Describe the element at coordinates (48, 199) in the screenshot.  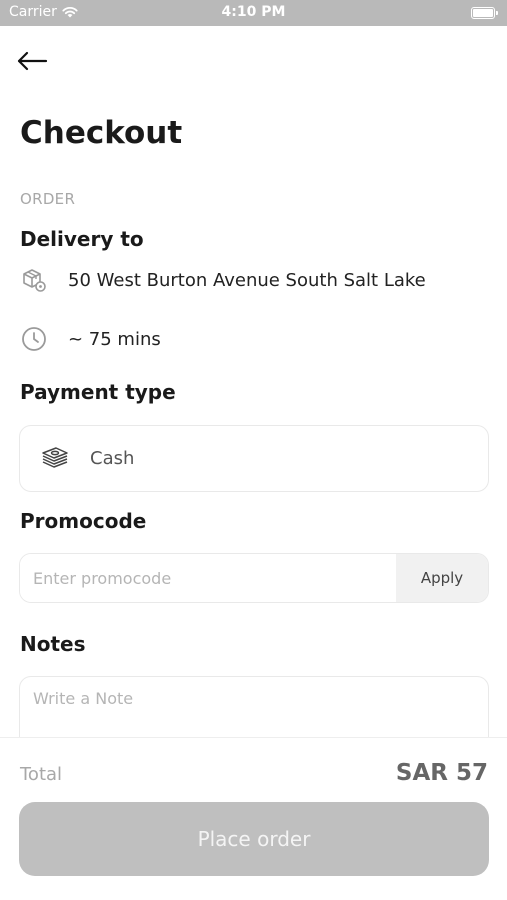
I see `order-section-caption: ORDER` at that location.